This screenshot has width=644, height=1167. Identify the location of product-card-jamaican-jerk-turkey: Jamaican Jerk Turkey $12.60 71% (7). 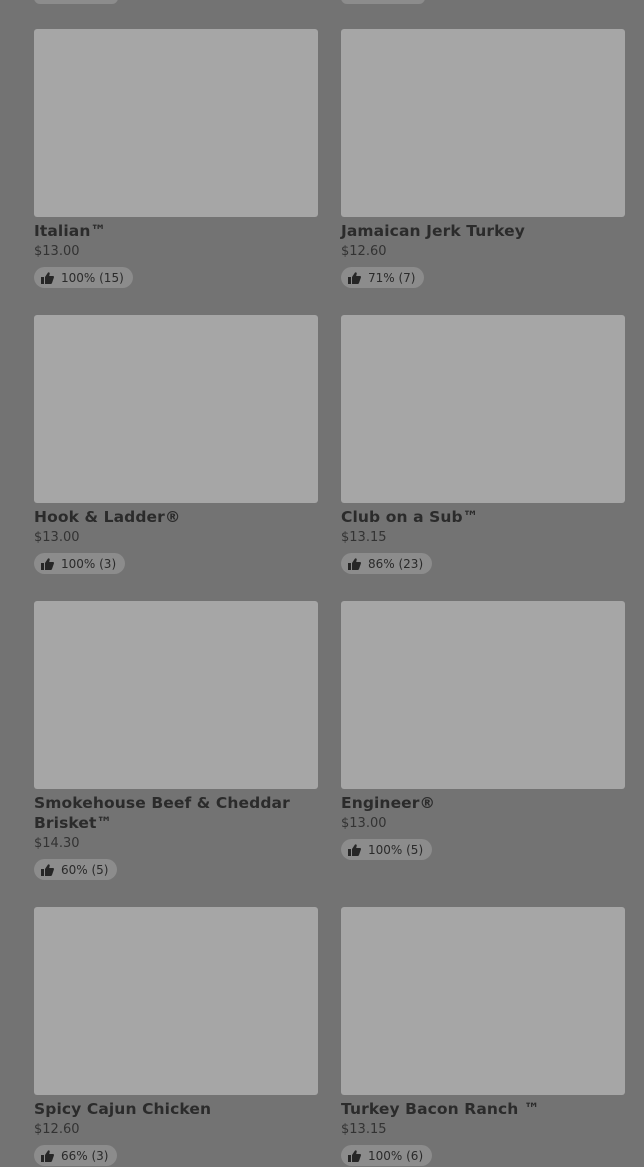
(483, 158).